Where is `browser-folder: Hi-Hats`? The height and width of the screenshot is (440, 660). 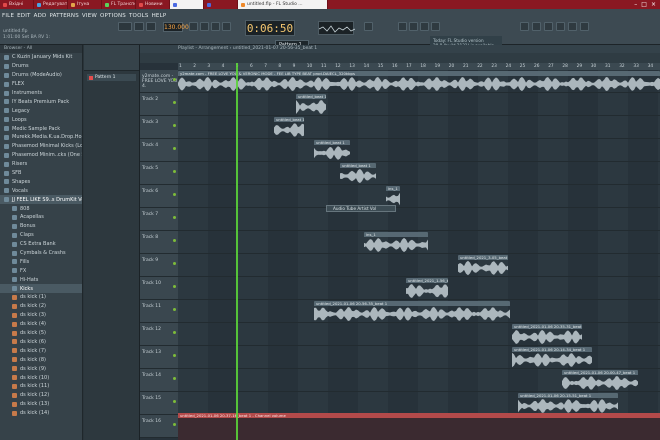
browser-folder: Hi-Hats is located at coordinates (41, 279).